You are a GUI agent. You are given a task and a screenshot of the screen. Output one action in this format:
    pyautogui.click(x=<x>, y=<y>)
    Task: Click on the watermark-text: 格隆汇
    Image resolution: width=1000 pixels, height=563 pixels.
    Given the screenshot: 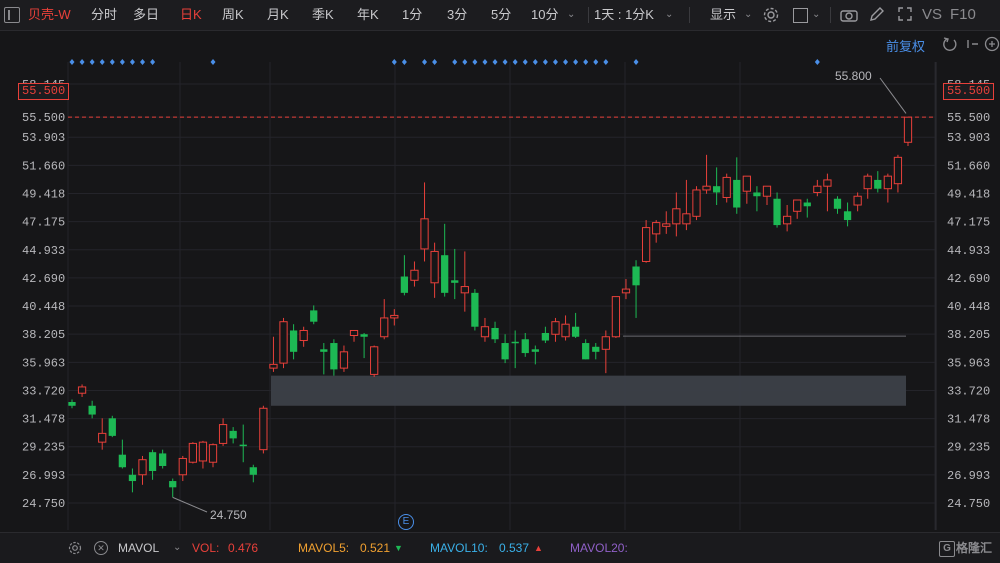 What is the action you would take?
    pyautogui.click(x=974, y=548)
    